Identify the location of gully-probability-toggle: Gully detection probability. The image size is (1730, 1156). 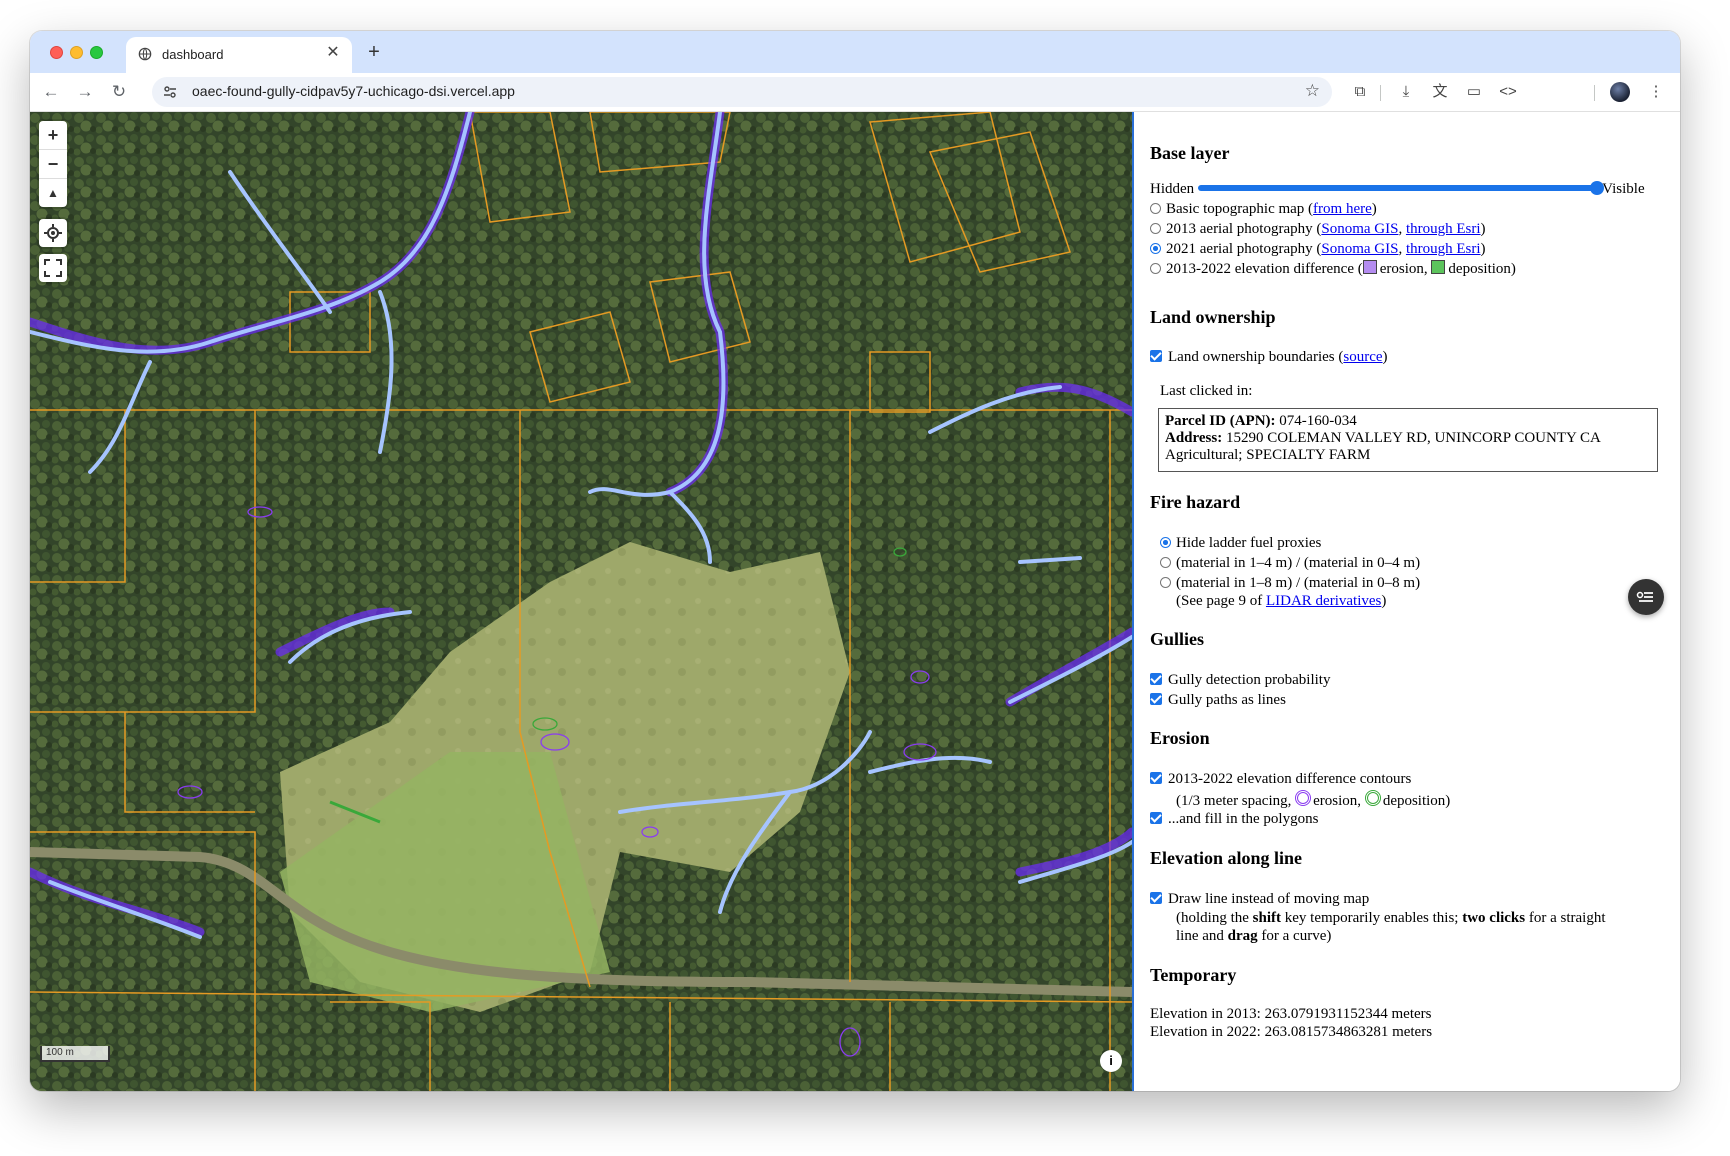
(1240, 680).